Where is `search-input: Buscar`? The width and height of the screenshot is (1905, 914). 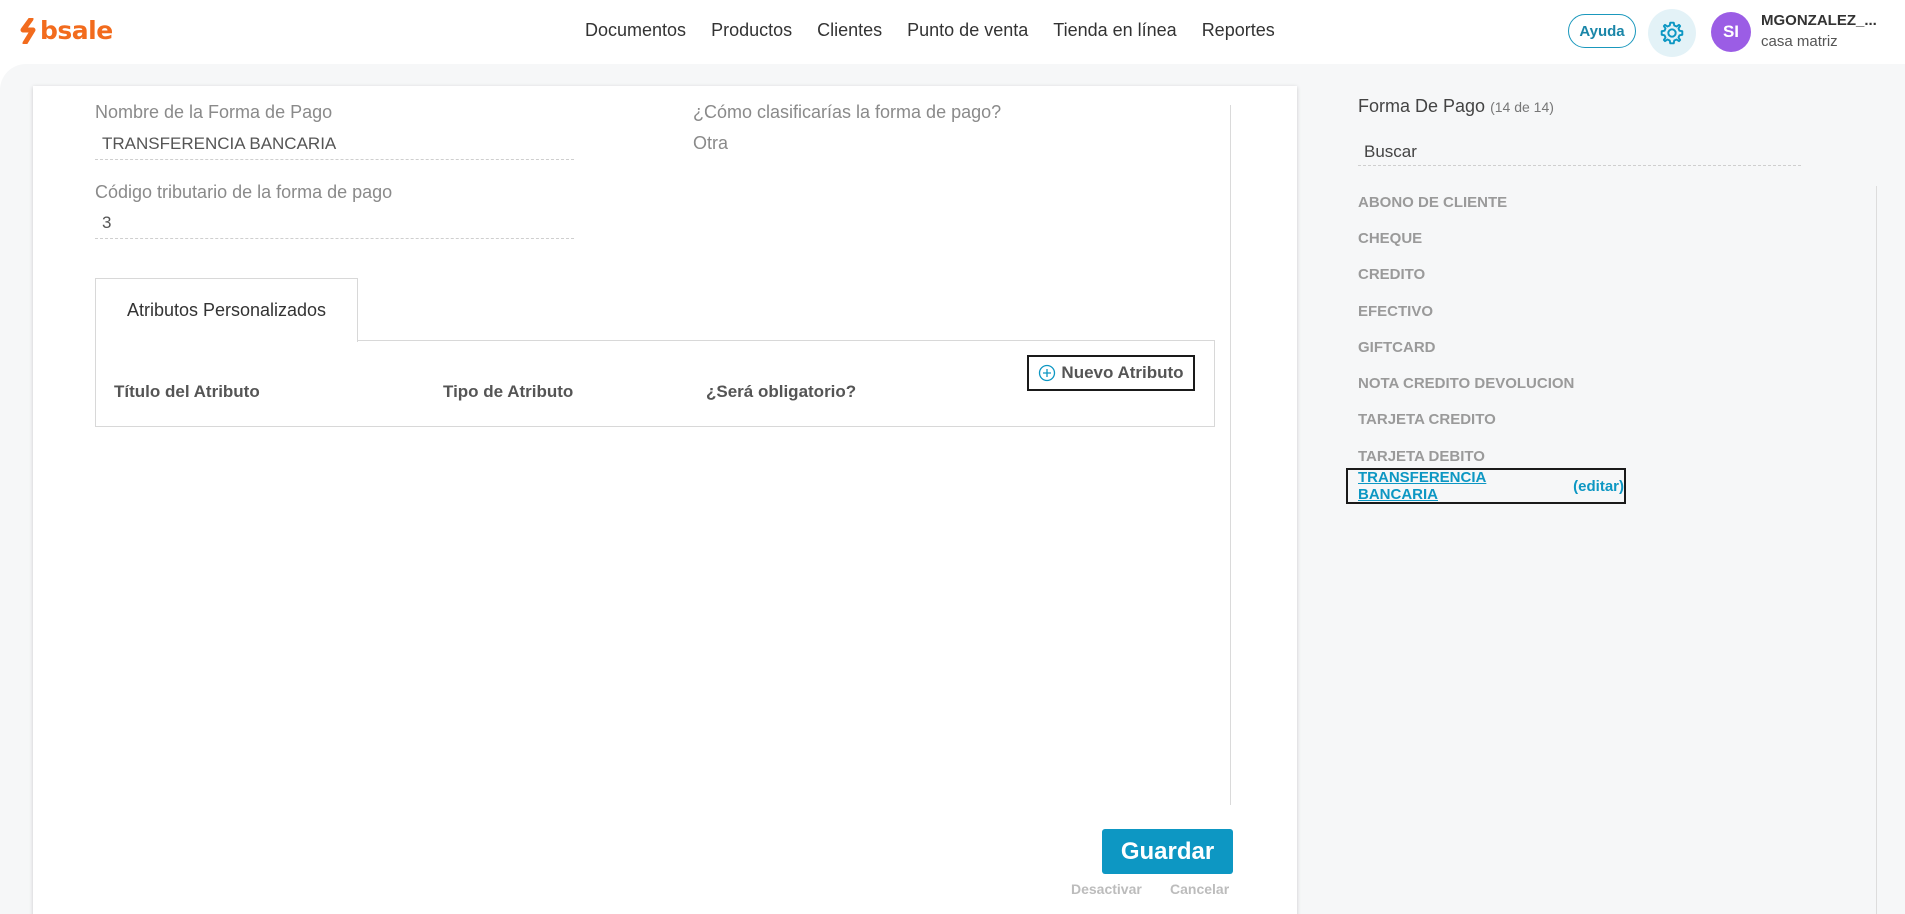
search-input: Buscar is located at coordinates (1579, 154).